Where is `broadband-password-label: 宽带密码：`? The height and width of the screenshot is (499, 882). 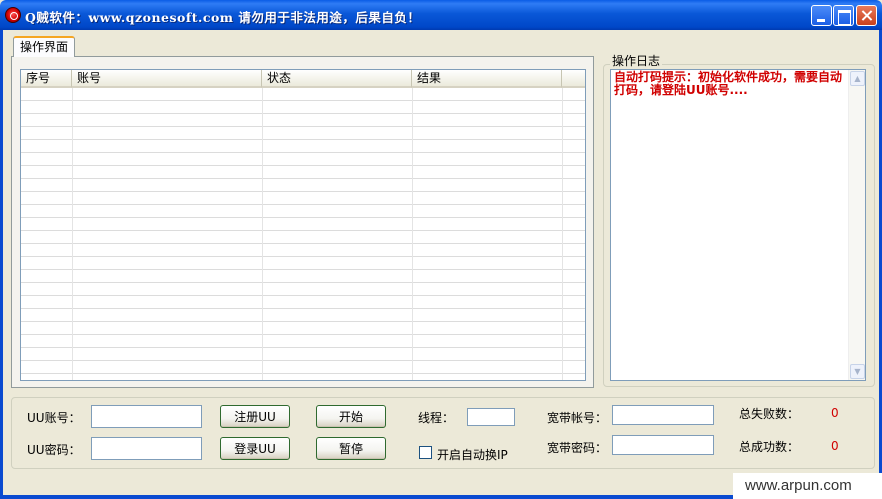
broadband-password-label: 宽带密码： is located at coordinates (577, 448).